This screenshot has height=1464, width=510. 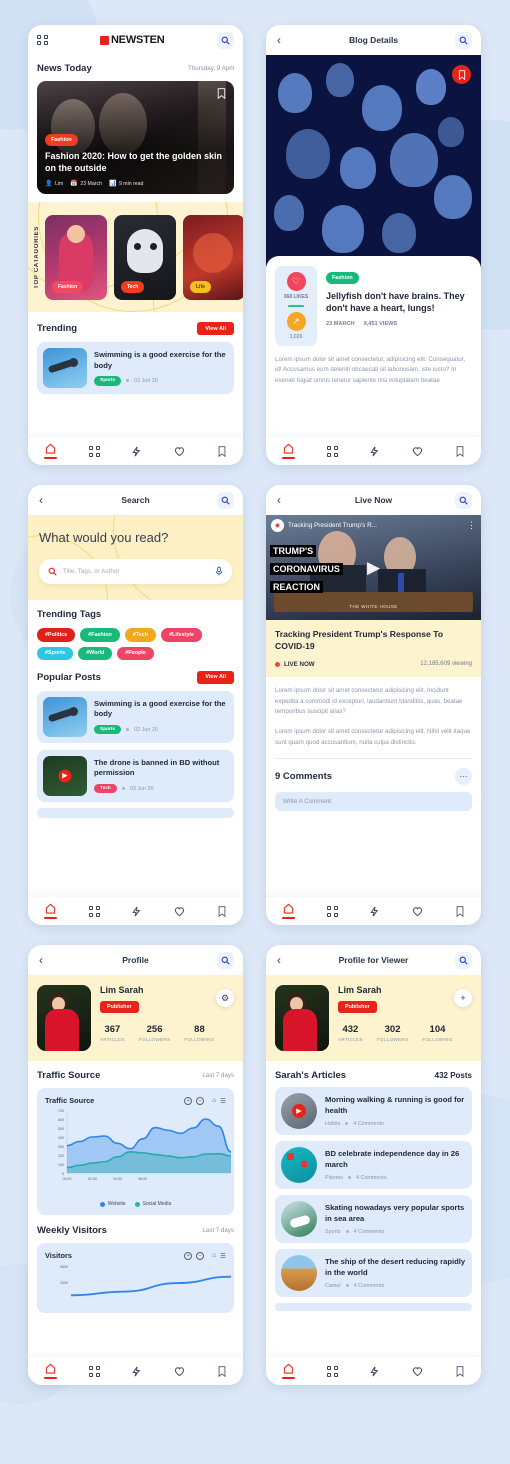 What do you see at coordinates (373, 801) in the screenshot?
I see `comment-input: Write A Comment` at bounding box center [373, 801].